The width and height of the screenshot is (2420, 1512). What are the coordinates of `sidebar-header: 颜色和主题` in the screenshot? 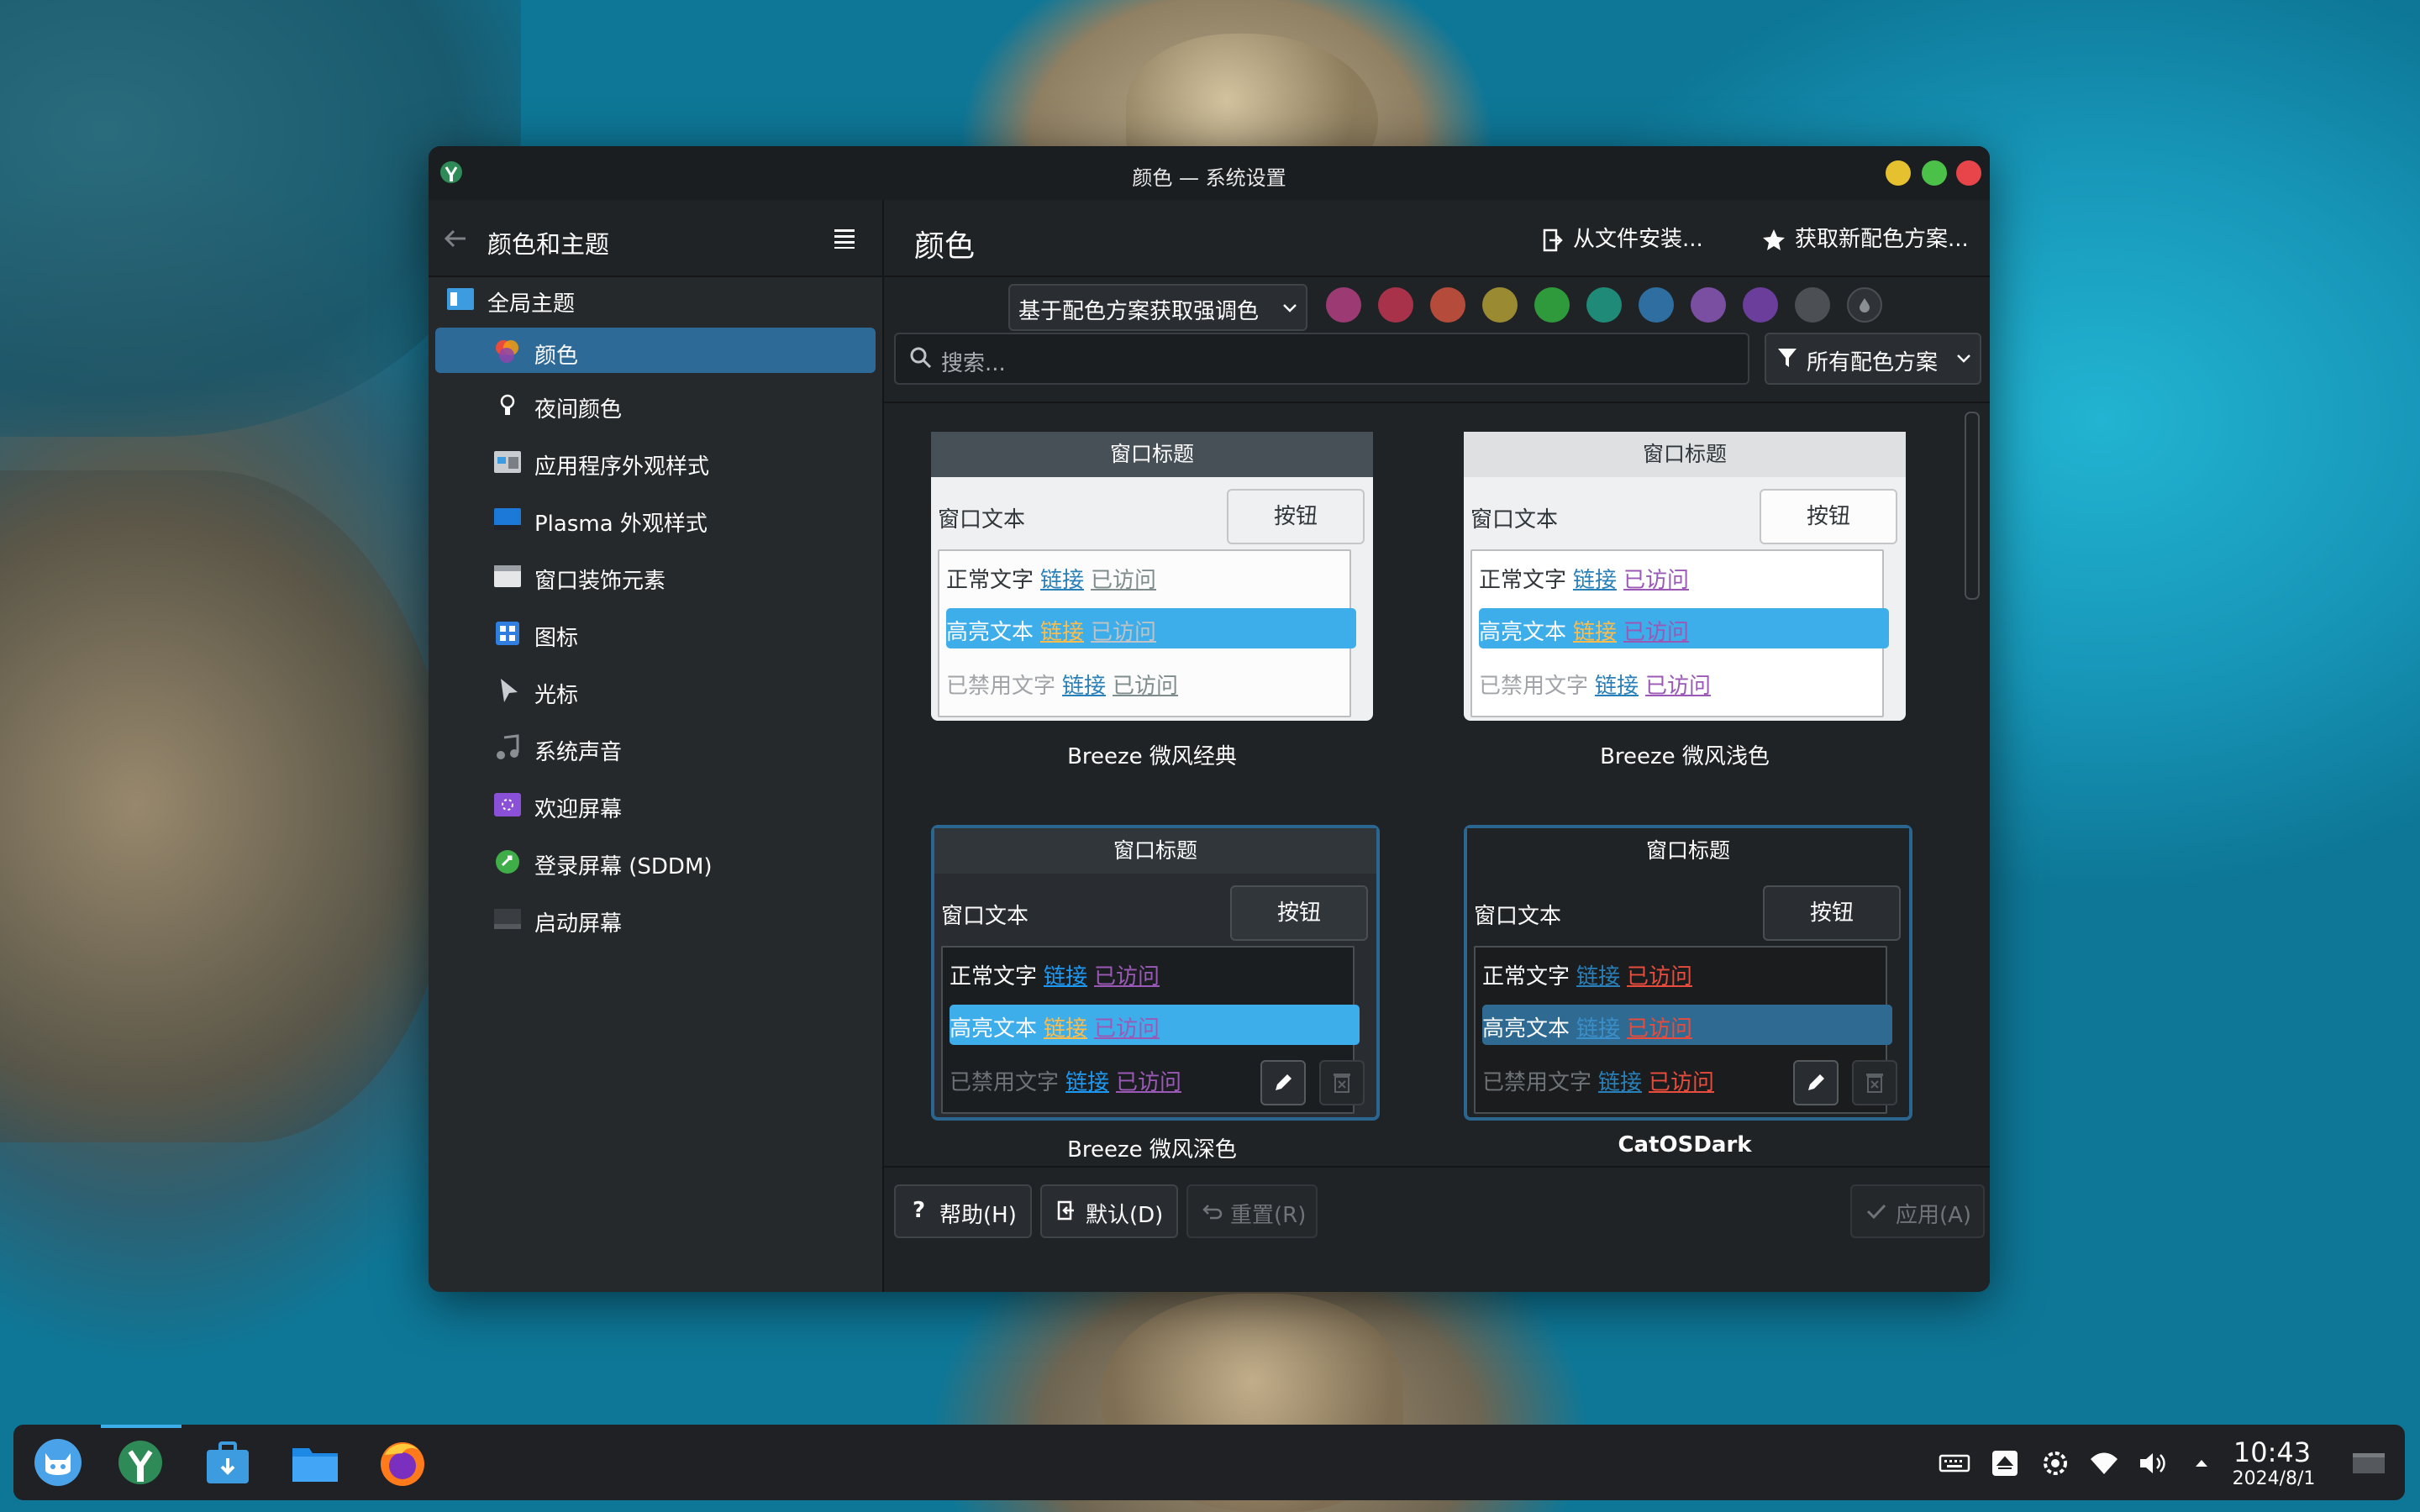 It's located at (656, 238).